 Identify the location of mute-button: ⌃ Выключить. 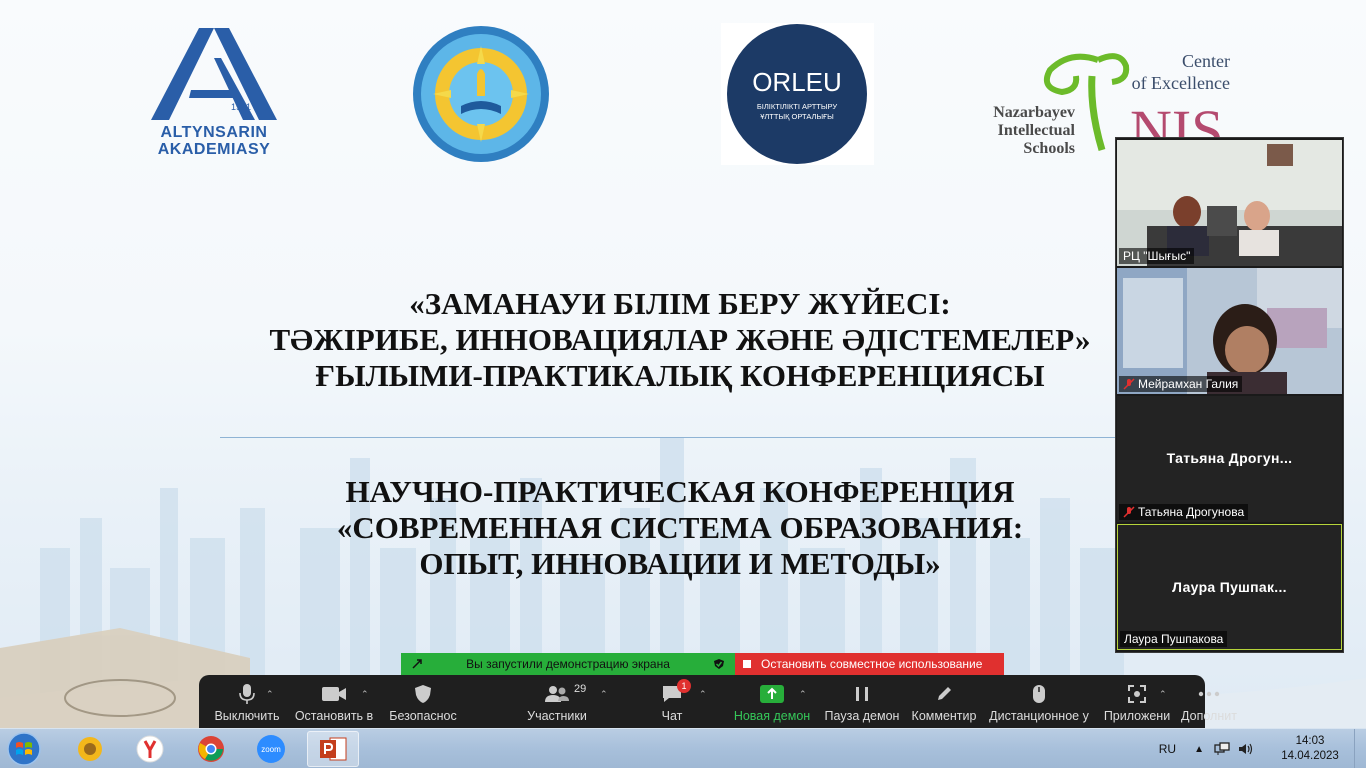
(247, 701).